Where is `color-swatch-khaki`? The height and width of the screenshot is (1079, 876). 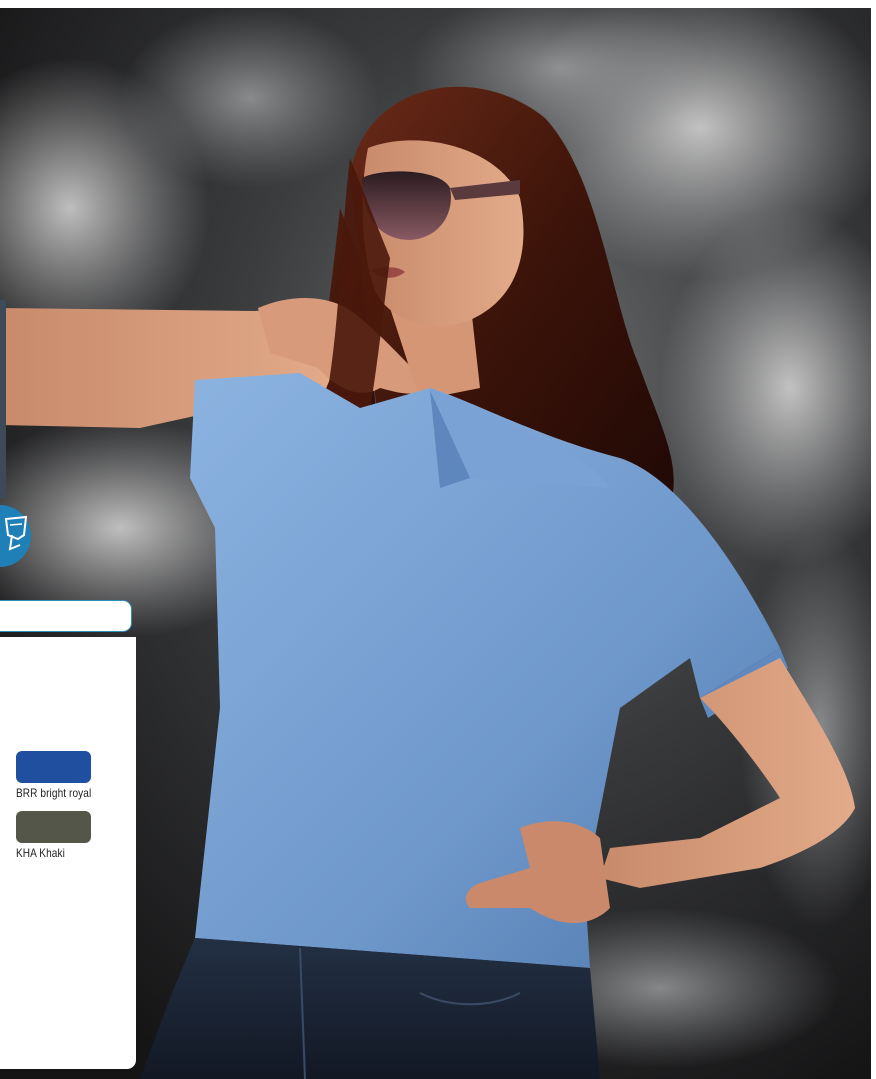 color-swatch-khaki is located at coordinates (53, 827).